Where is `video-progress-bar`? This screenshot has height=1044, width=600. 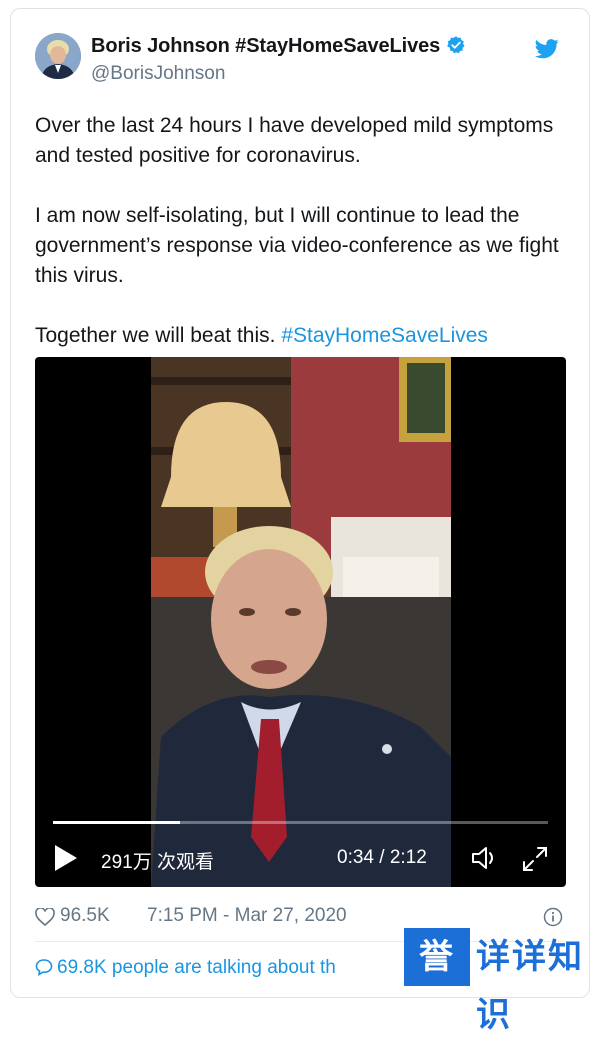 video-progress-bar is located at coordinates (300, 822).